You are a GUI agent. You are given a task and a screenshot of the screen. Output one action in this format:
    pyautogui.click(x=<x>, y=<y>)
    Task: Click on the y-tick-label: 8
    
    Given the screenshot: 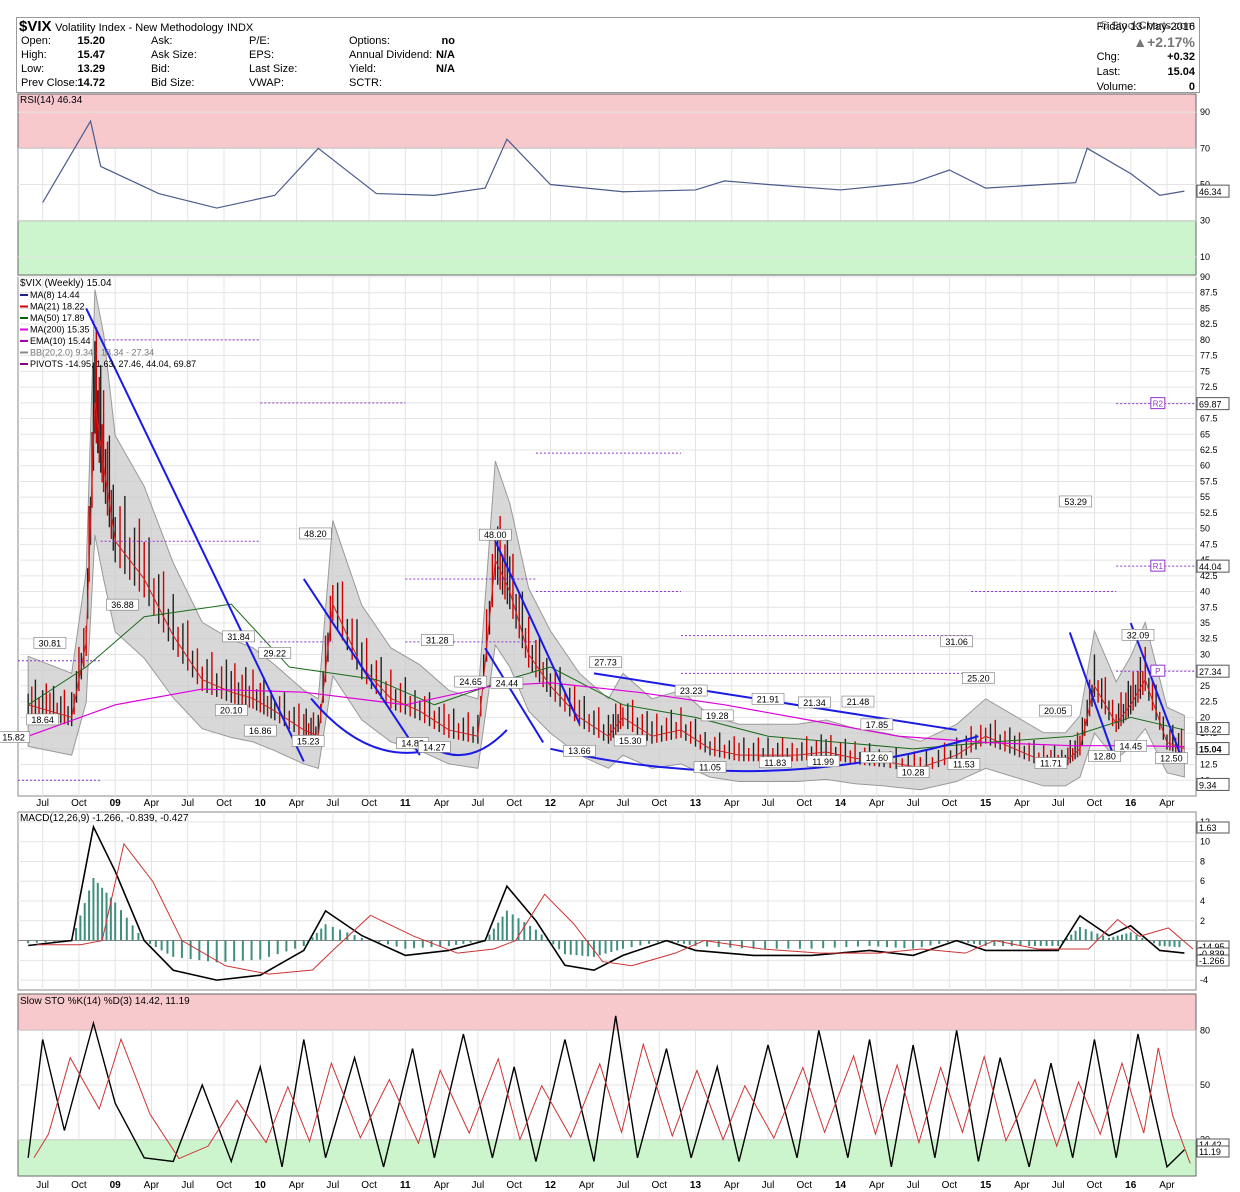 What is the action you would take?
    pyautogui.click(x=1202, y=861)
    